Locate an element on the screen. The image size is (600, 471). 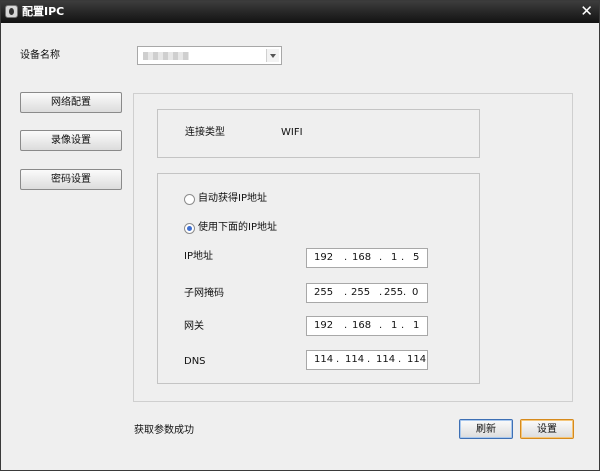
set-button: 设置 is located at coordinates (547, 429).